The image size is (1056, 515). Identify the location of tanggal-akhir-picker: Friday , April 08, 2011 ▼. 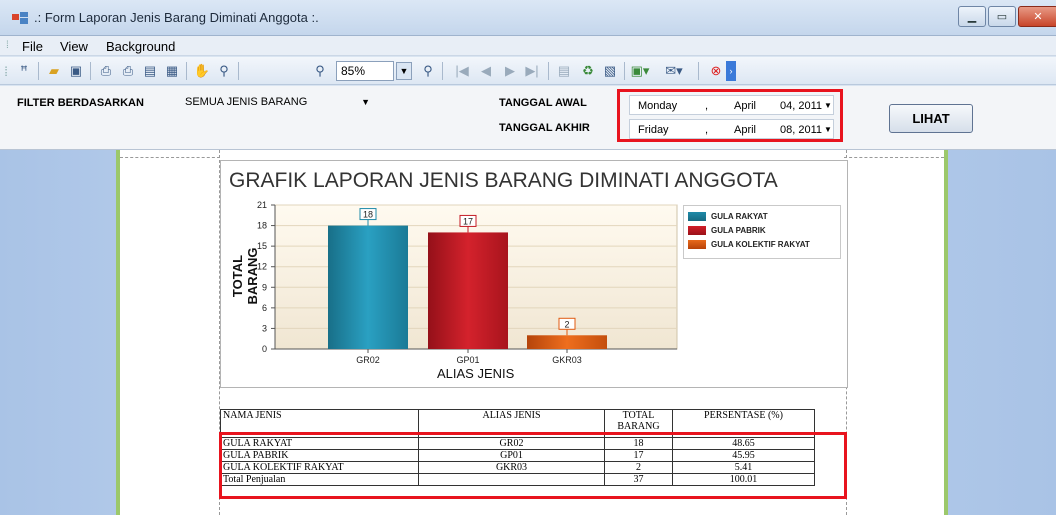
(731, 129).